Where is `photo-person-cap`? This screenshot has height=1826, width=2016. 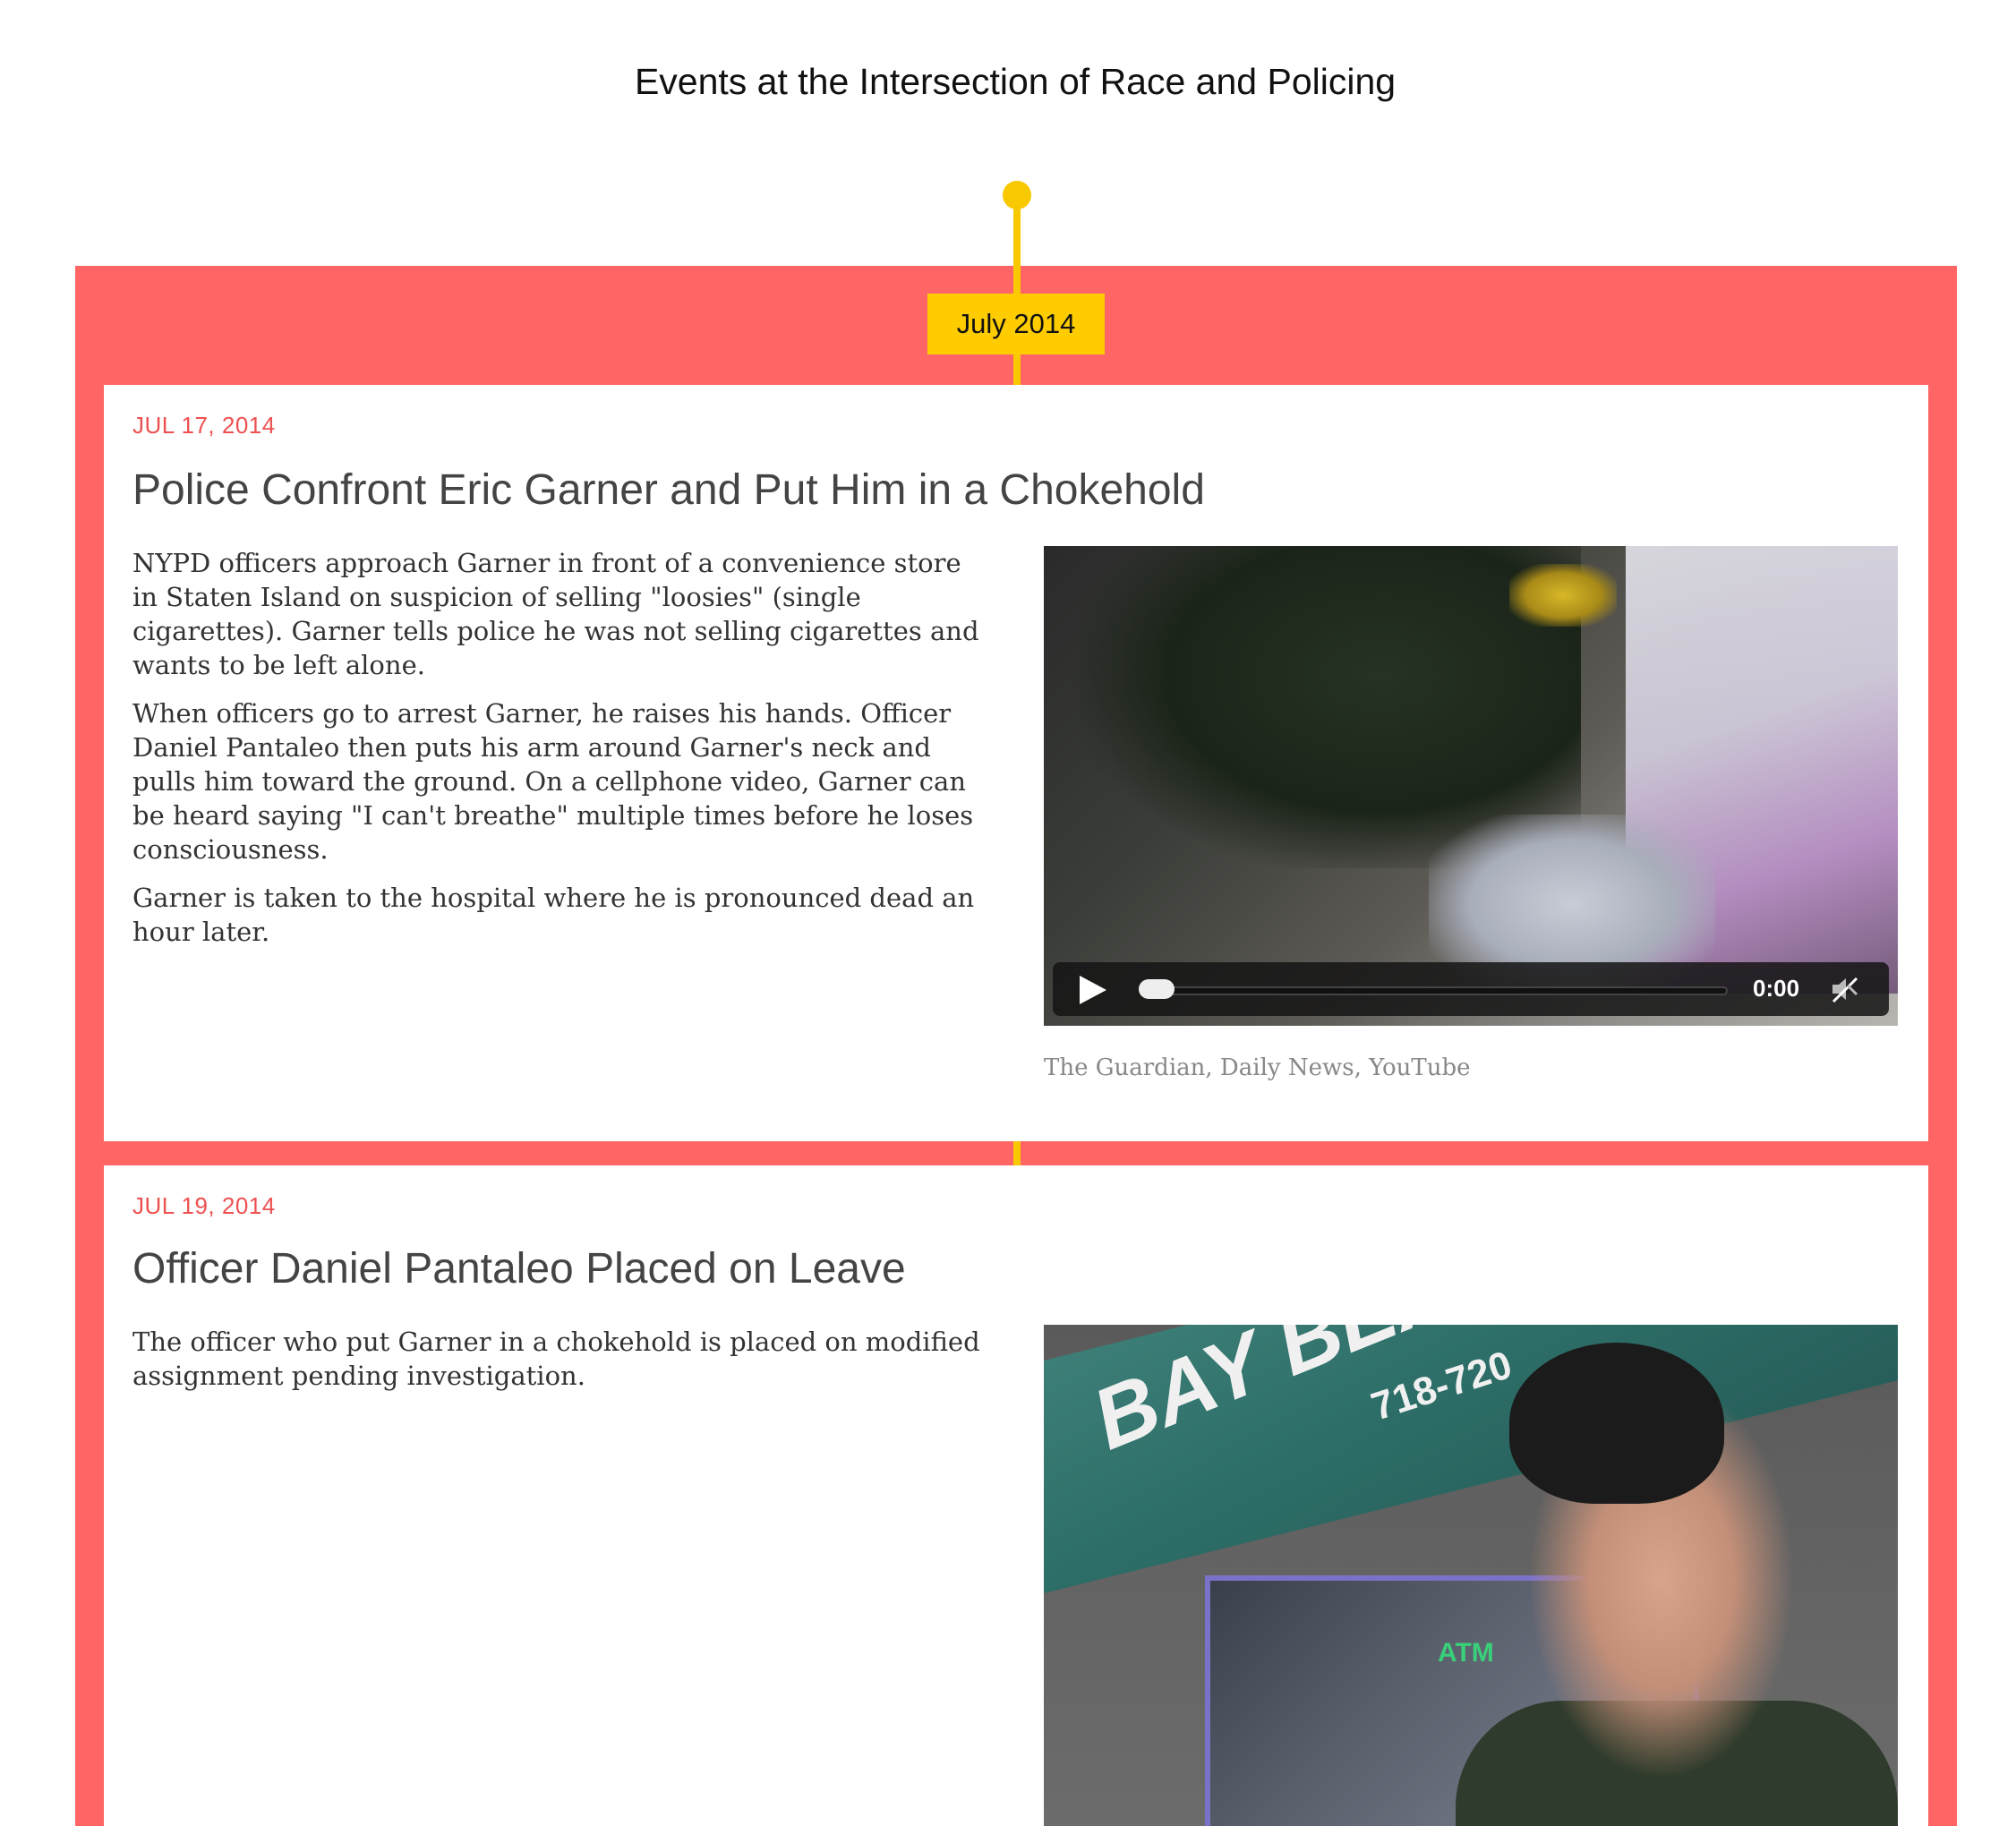 photo-person-cap is located at coordinates (1616, 1424).